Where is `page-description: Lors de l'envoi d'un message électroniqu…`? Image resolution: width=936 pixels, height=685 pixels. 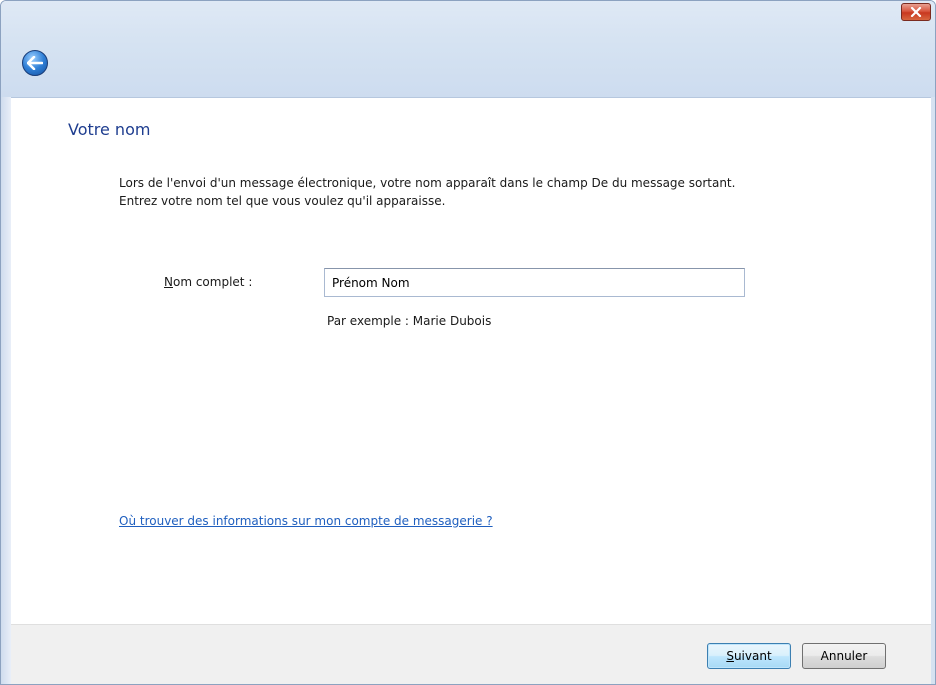 page-description: Lors de l'envoi d'un message électroniqu… is located at coordinates (509, 192).